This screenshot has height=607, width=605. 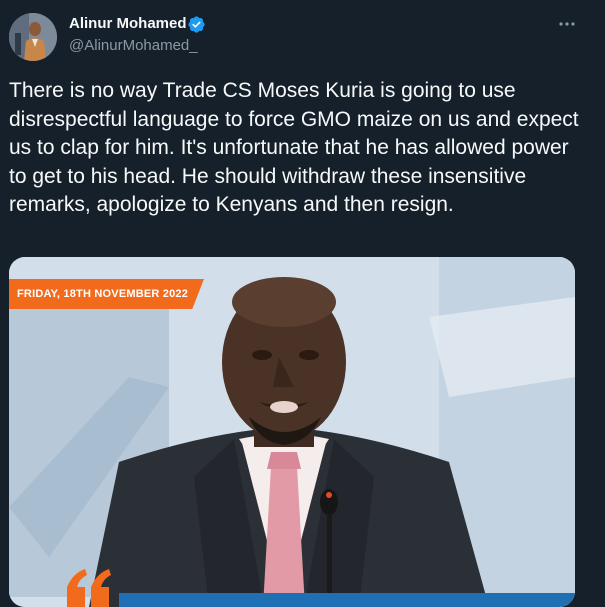 What do you see at coordinates (103, 294) in the screenshot?
I see `date-banner-text: FRIDAY, 18TH NOVEMBER 2022` at bounding box center [103, 294].